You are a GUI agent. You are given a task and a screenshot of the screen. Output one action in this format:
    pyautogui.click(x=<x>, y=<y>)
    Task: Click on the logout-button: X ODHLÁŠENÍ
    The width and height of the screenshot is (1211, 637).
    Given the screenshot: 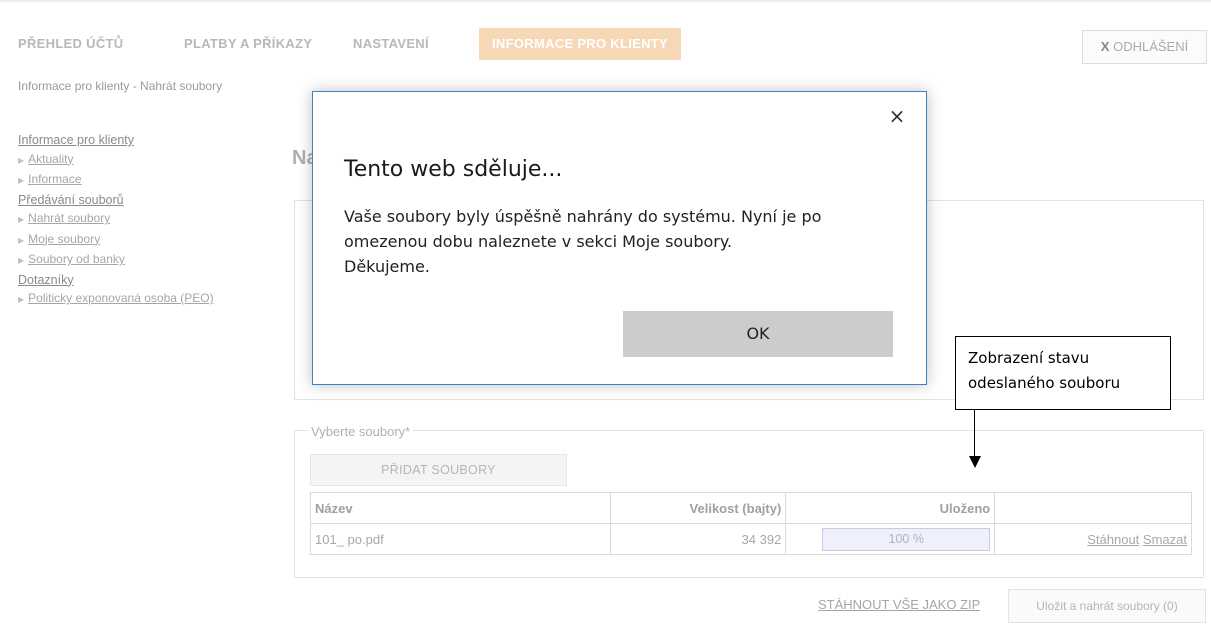 What is the action you would take?
    pyautogui.click(x=1144, y=47)
    